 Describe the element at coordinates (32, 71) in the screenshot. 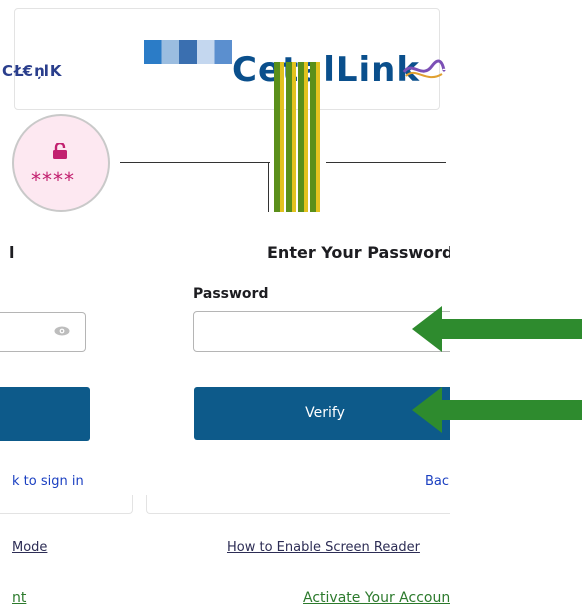

I see `garbled-text: C Ł€ ņl K` at that location.